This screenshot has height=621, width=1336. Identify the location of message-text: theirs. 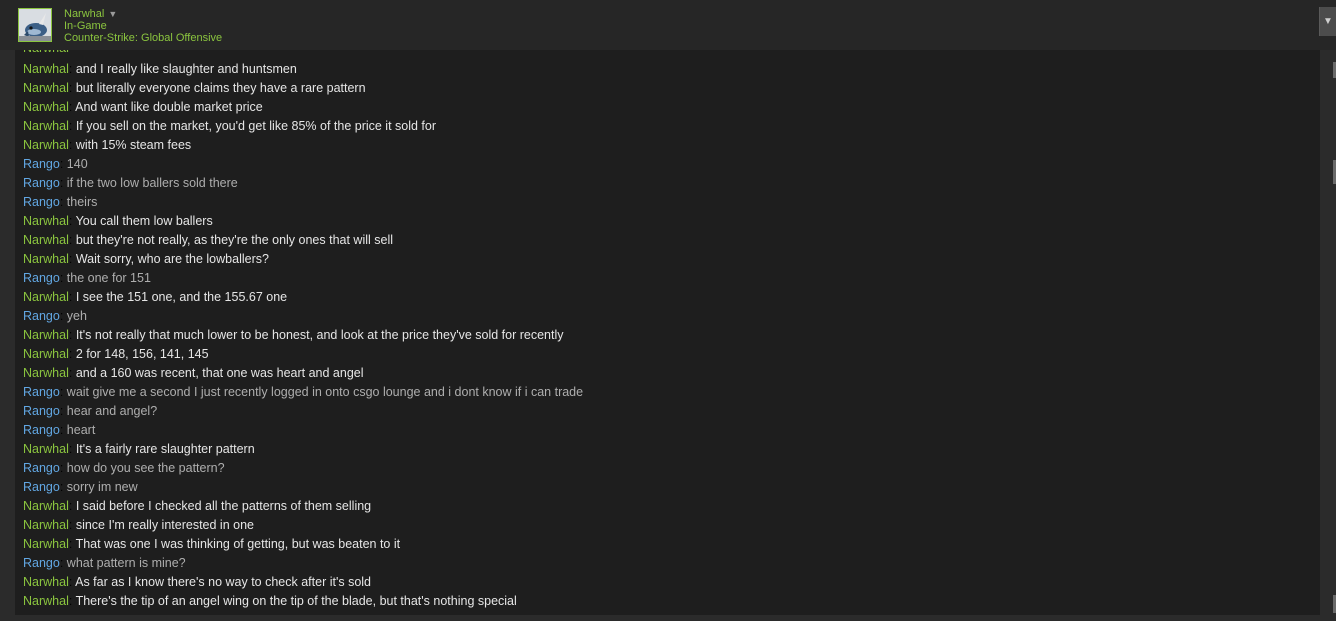
(82, 202).